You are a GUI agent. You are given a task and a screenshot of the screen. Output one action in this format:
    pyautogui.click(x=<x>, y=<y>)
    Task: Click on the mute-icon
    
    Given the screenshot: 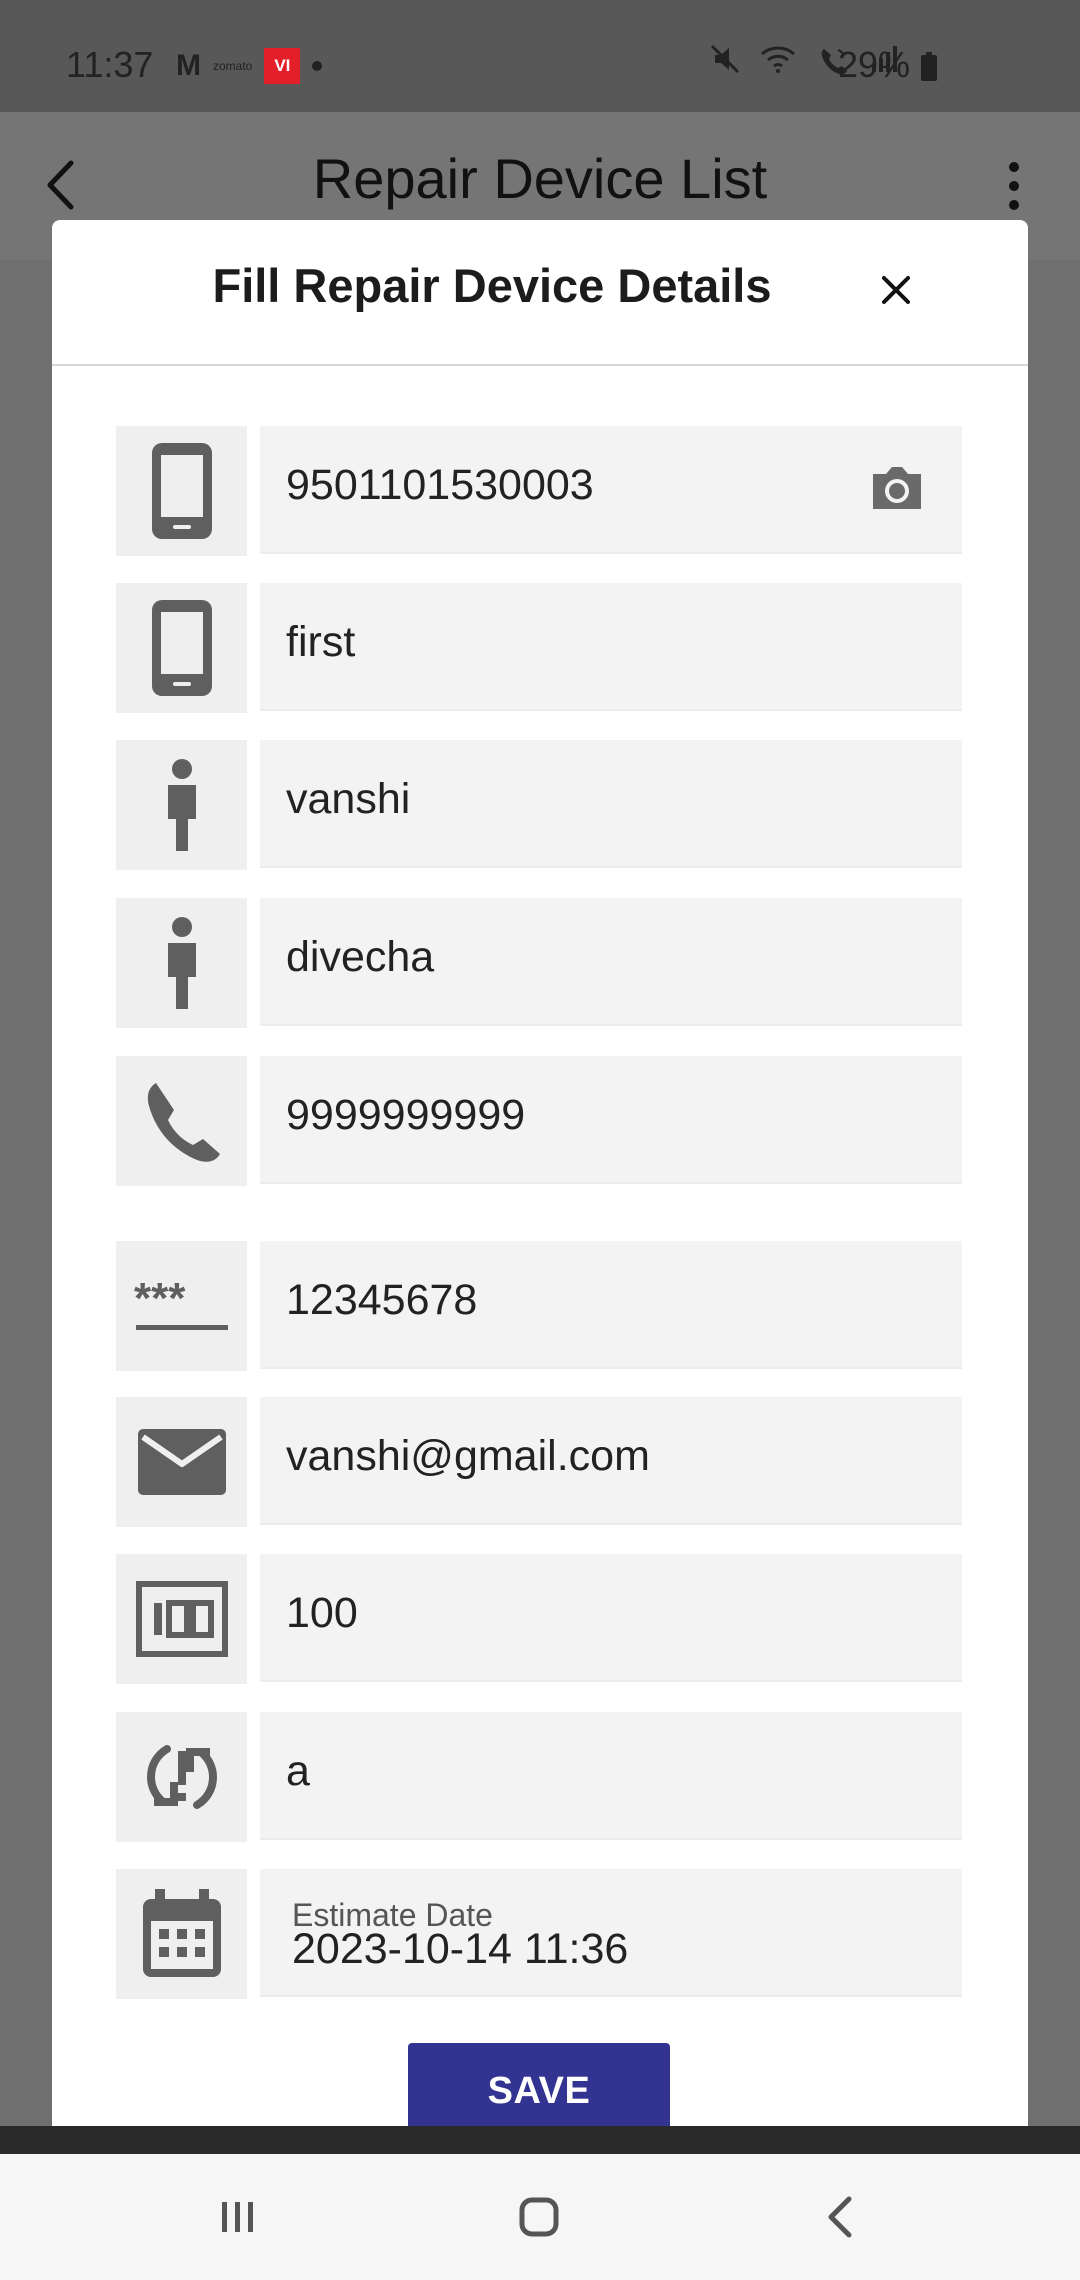 What is the action you would take?
    pyautogui.click(x=725, y=59)
    